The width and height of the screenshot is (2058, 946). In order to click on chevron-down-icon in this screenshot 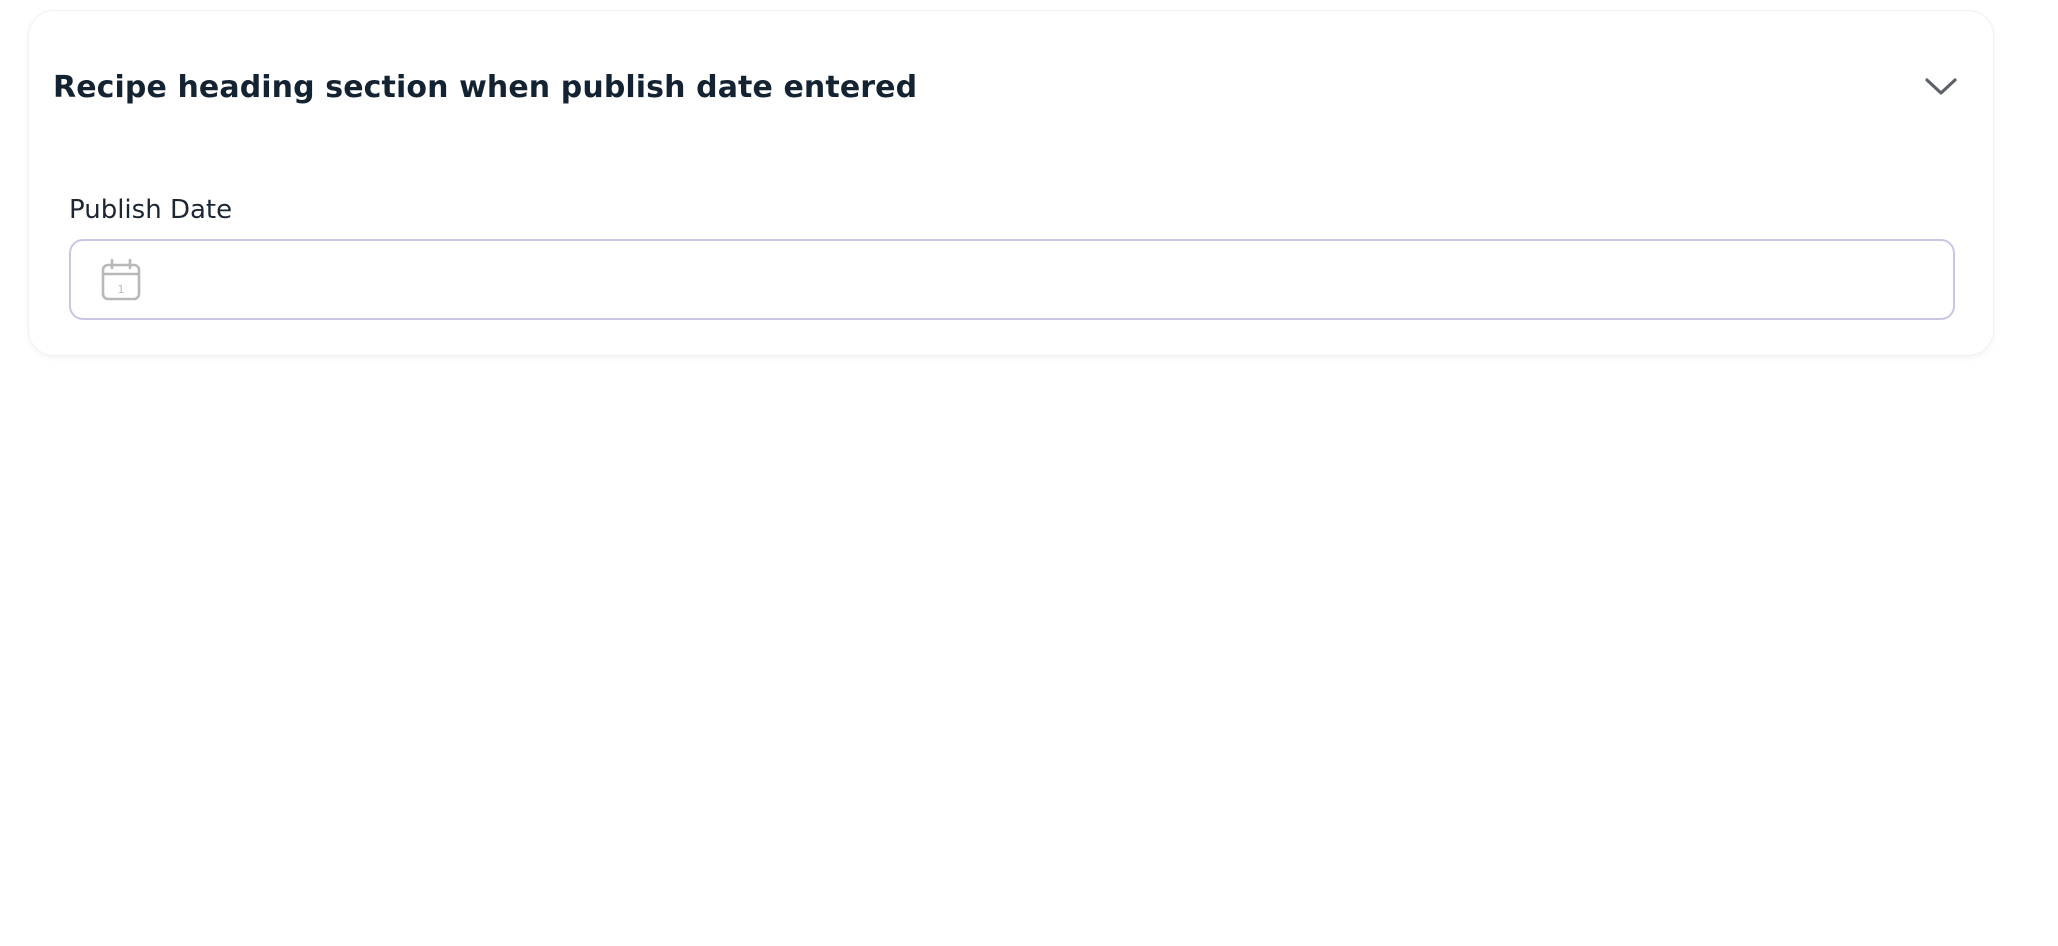, I will do `click(1941, 86)`.